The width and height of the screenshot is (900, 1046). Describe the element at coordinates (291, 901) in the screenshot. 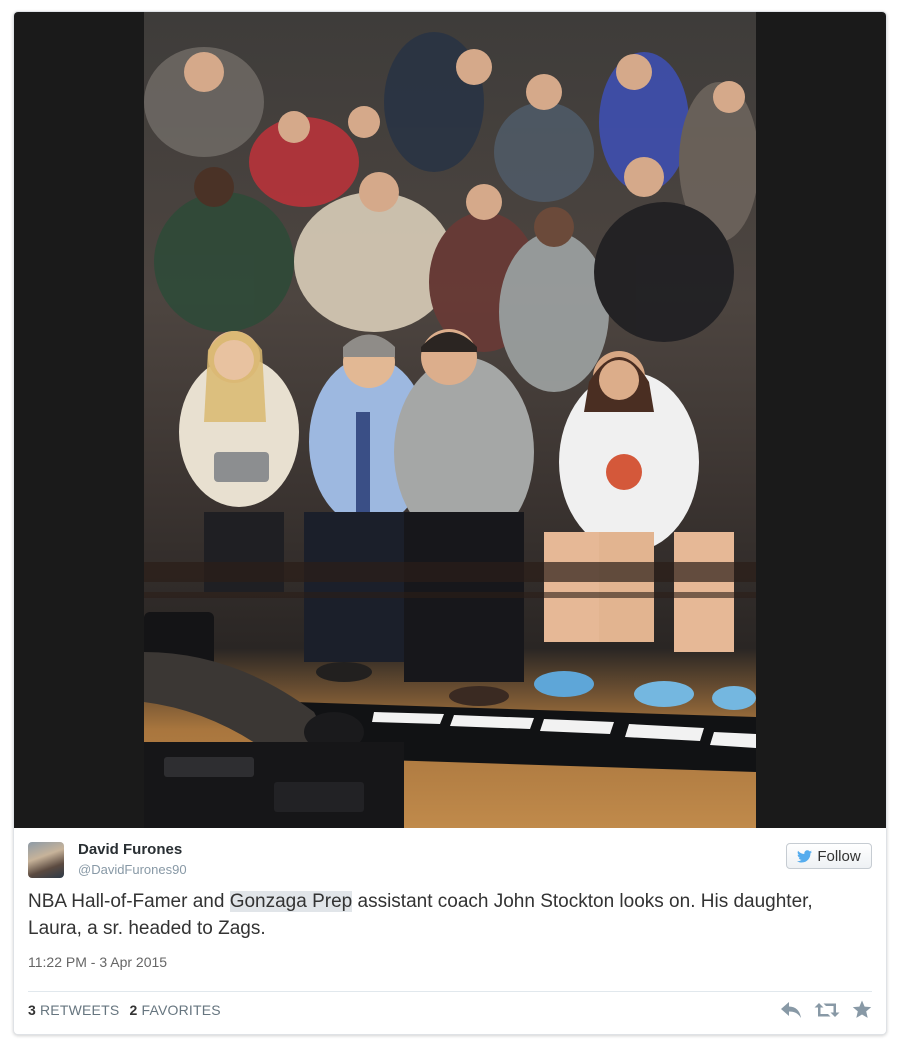

I see `tweet-text-highlight: Gonzaga Prep` at that location.